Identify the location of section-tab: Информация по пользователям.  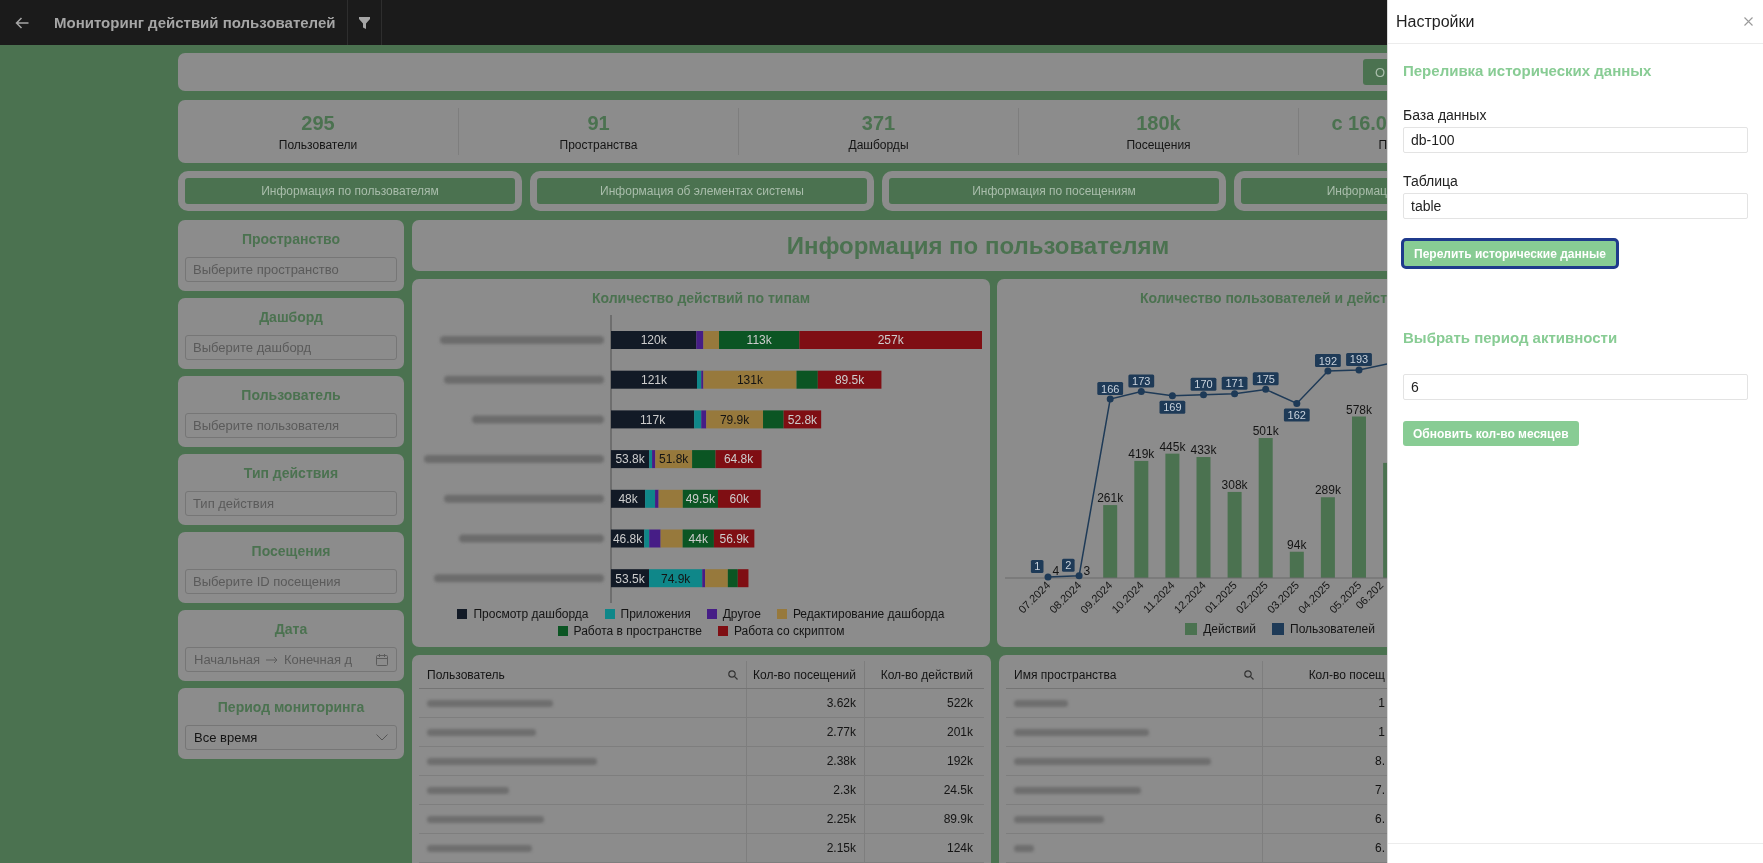
(350, 191).